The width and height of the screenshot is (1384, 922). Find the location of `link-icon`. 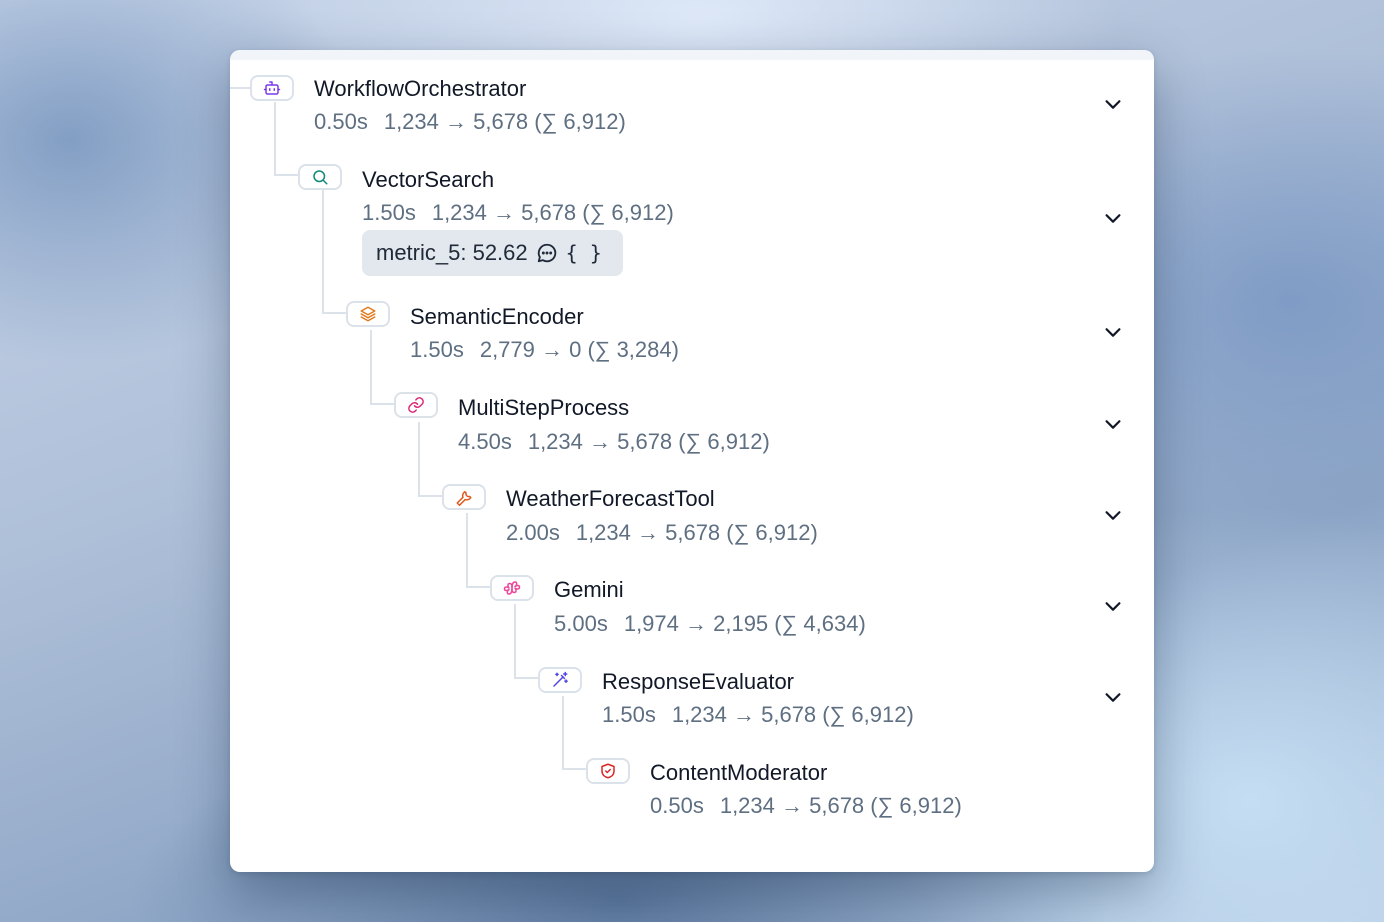

link-icon is located at coordinates (416, 405).